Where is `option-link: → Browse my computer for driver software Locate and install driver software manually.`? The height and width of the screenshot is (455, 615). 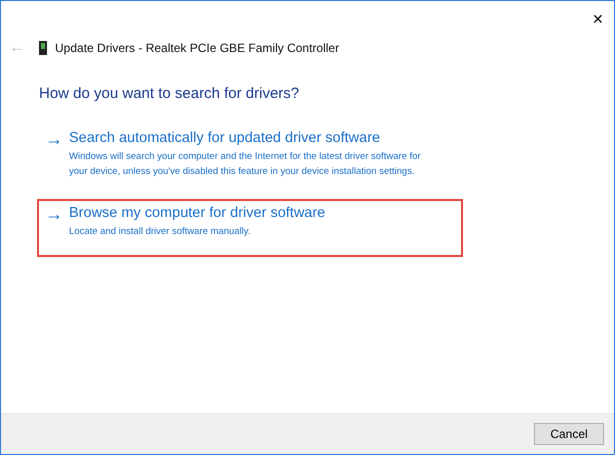
option-link: → Browse my computer for driver software Locate and install driver software manually. is located at coordinates (250, 228).